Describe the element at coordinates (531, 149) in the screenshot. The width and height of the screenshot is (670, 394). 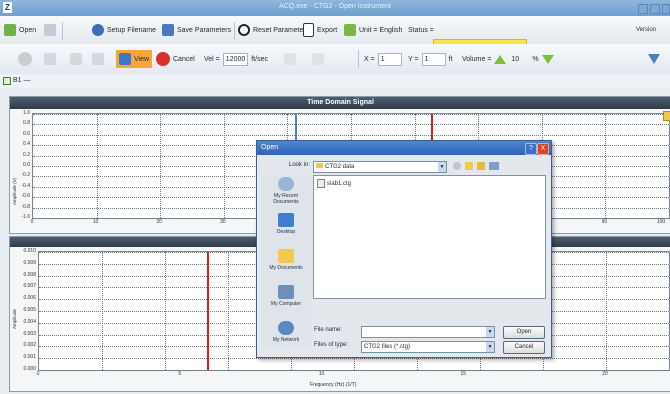
I see `help-button: ?` at that location.